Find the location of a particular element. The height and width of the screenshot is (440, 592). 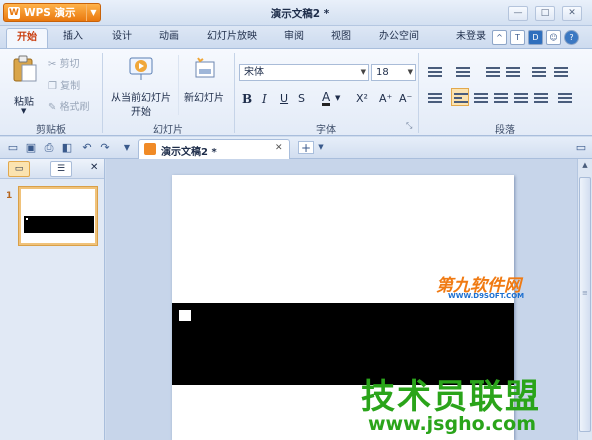

slides-view-tab: ▭ is located at coordinates (19, 169).